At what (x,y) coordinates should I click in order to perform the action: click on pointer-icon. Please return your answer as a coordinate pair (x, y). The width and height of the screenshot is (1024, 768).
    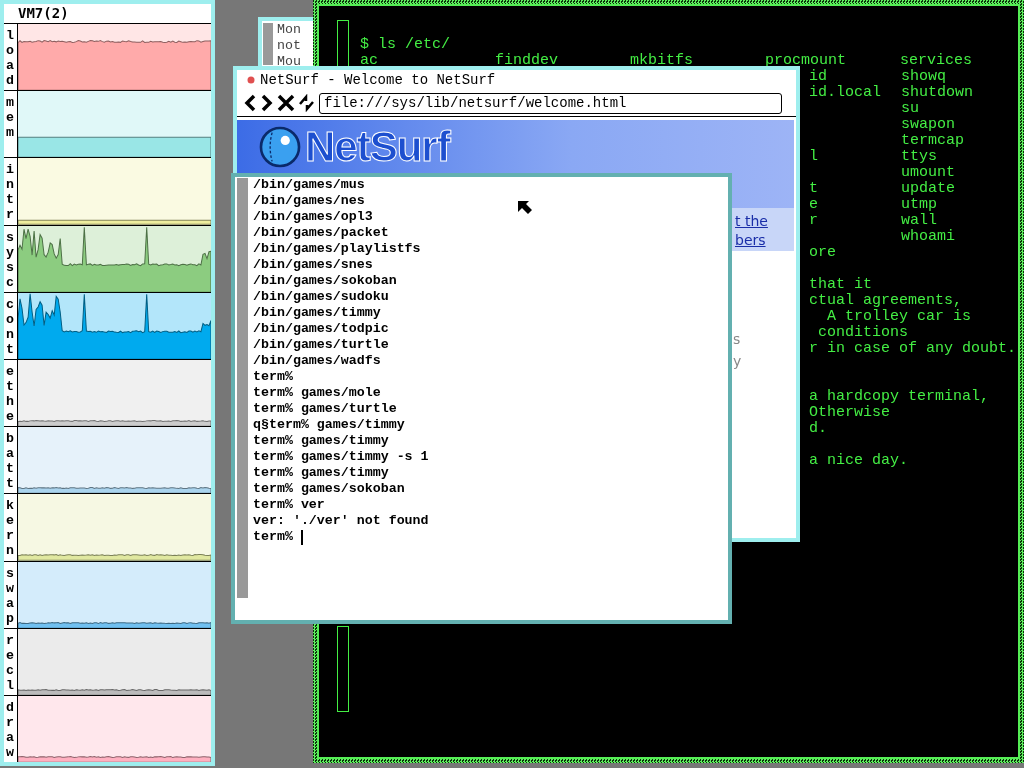
    Looking at the image, I should click on (525, 208).